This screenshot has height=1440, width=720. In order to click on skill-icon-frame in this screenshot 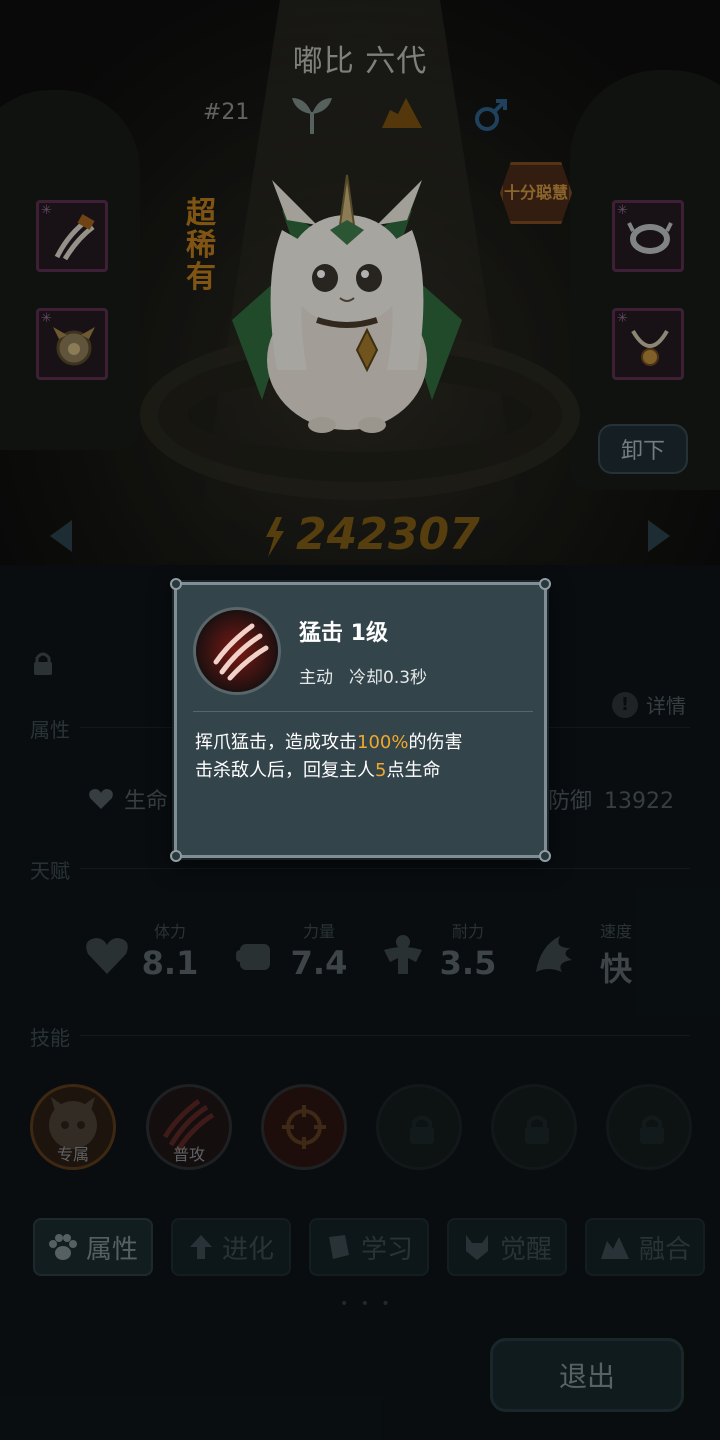, I will do `click(237, 651)`.